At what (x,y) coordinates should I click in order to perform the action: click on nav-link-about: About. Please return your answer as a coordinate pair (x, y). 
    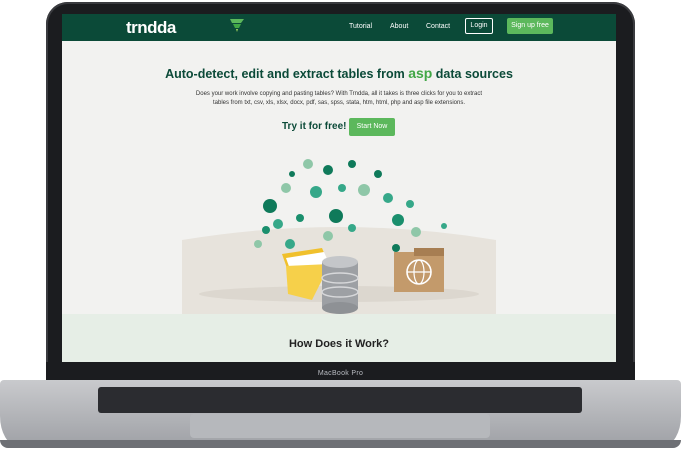
    Looking at the image, I should click on (399, 26).